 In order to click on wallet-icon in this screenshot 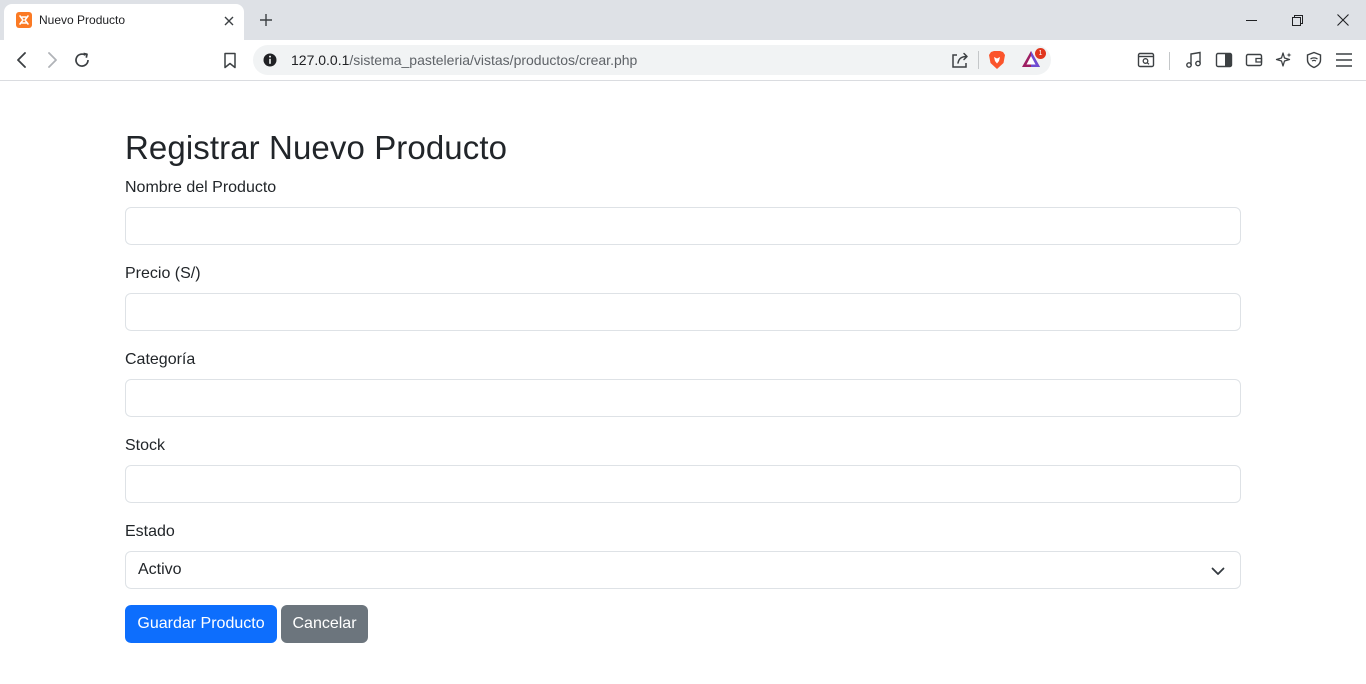, I will do `click(1254, 60)`.